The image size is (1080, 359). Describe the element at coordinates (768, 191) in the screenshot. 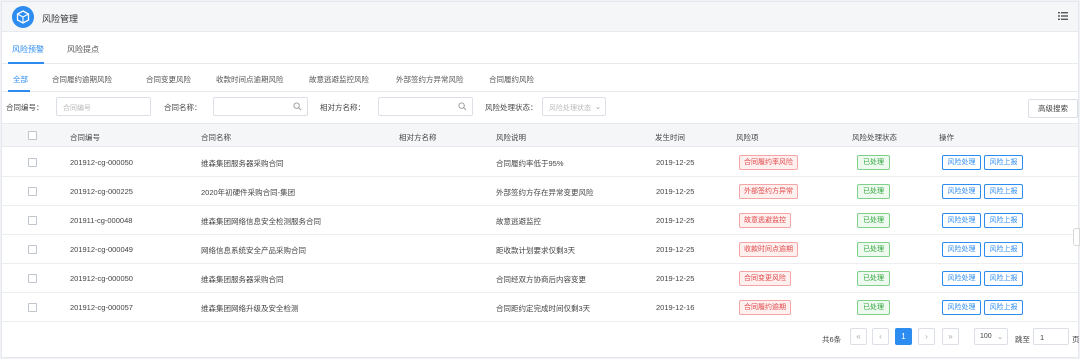

I see `risk-item-tag: 外部签约方异常` at that location.